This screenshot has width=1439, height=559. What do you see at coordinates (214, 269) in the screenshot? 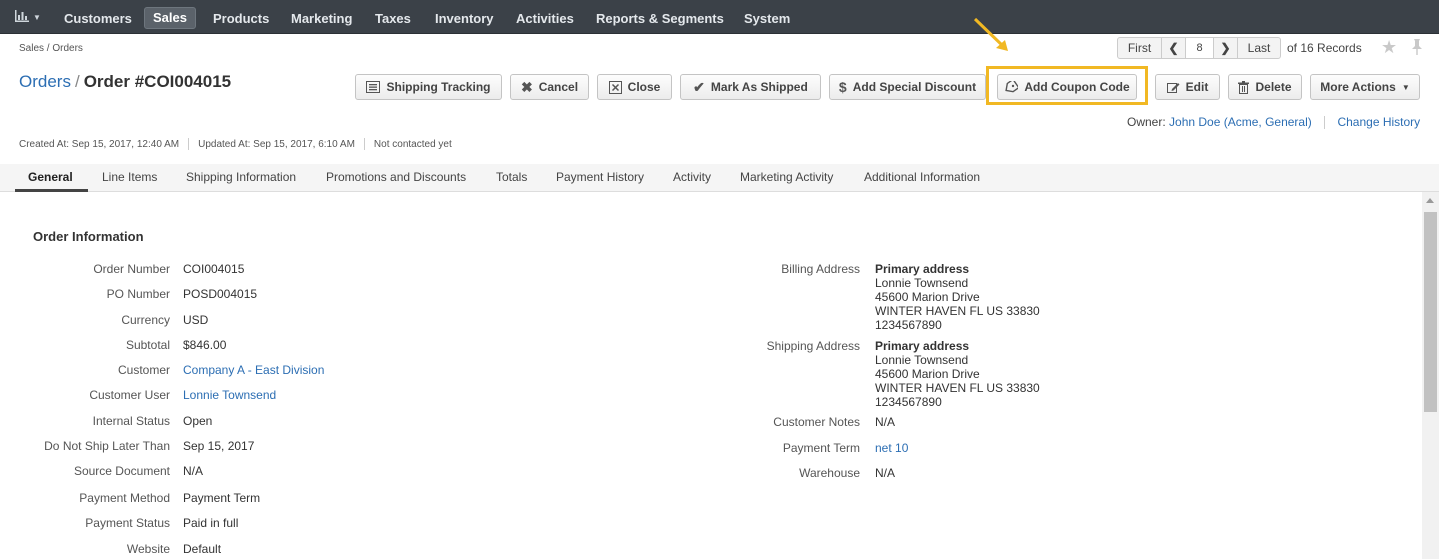
I see `field-value: COI004015` at bounding box center [214, 269].